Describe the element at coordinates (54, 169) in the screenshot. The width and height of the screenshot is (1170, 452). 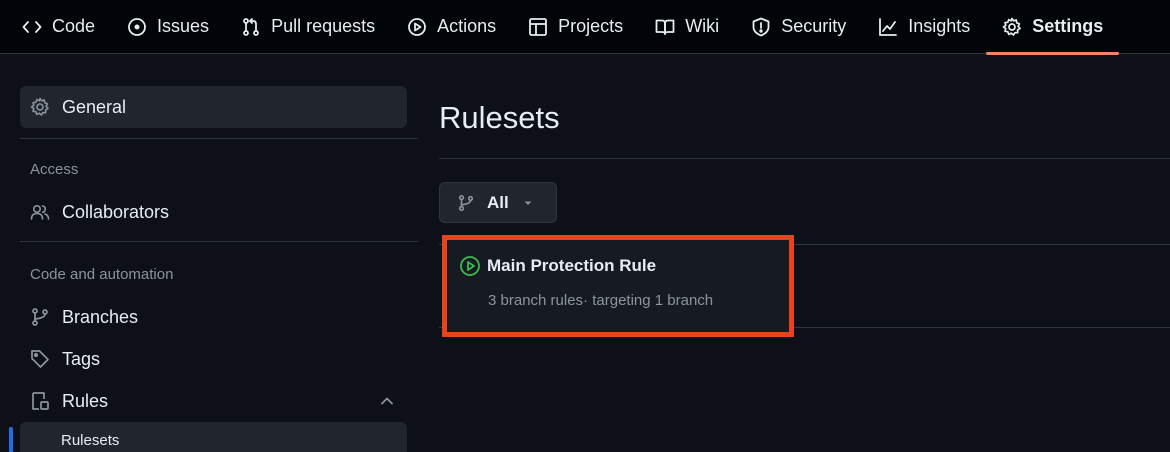
I see `sidebar-heading-access: Access` at that location.